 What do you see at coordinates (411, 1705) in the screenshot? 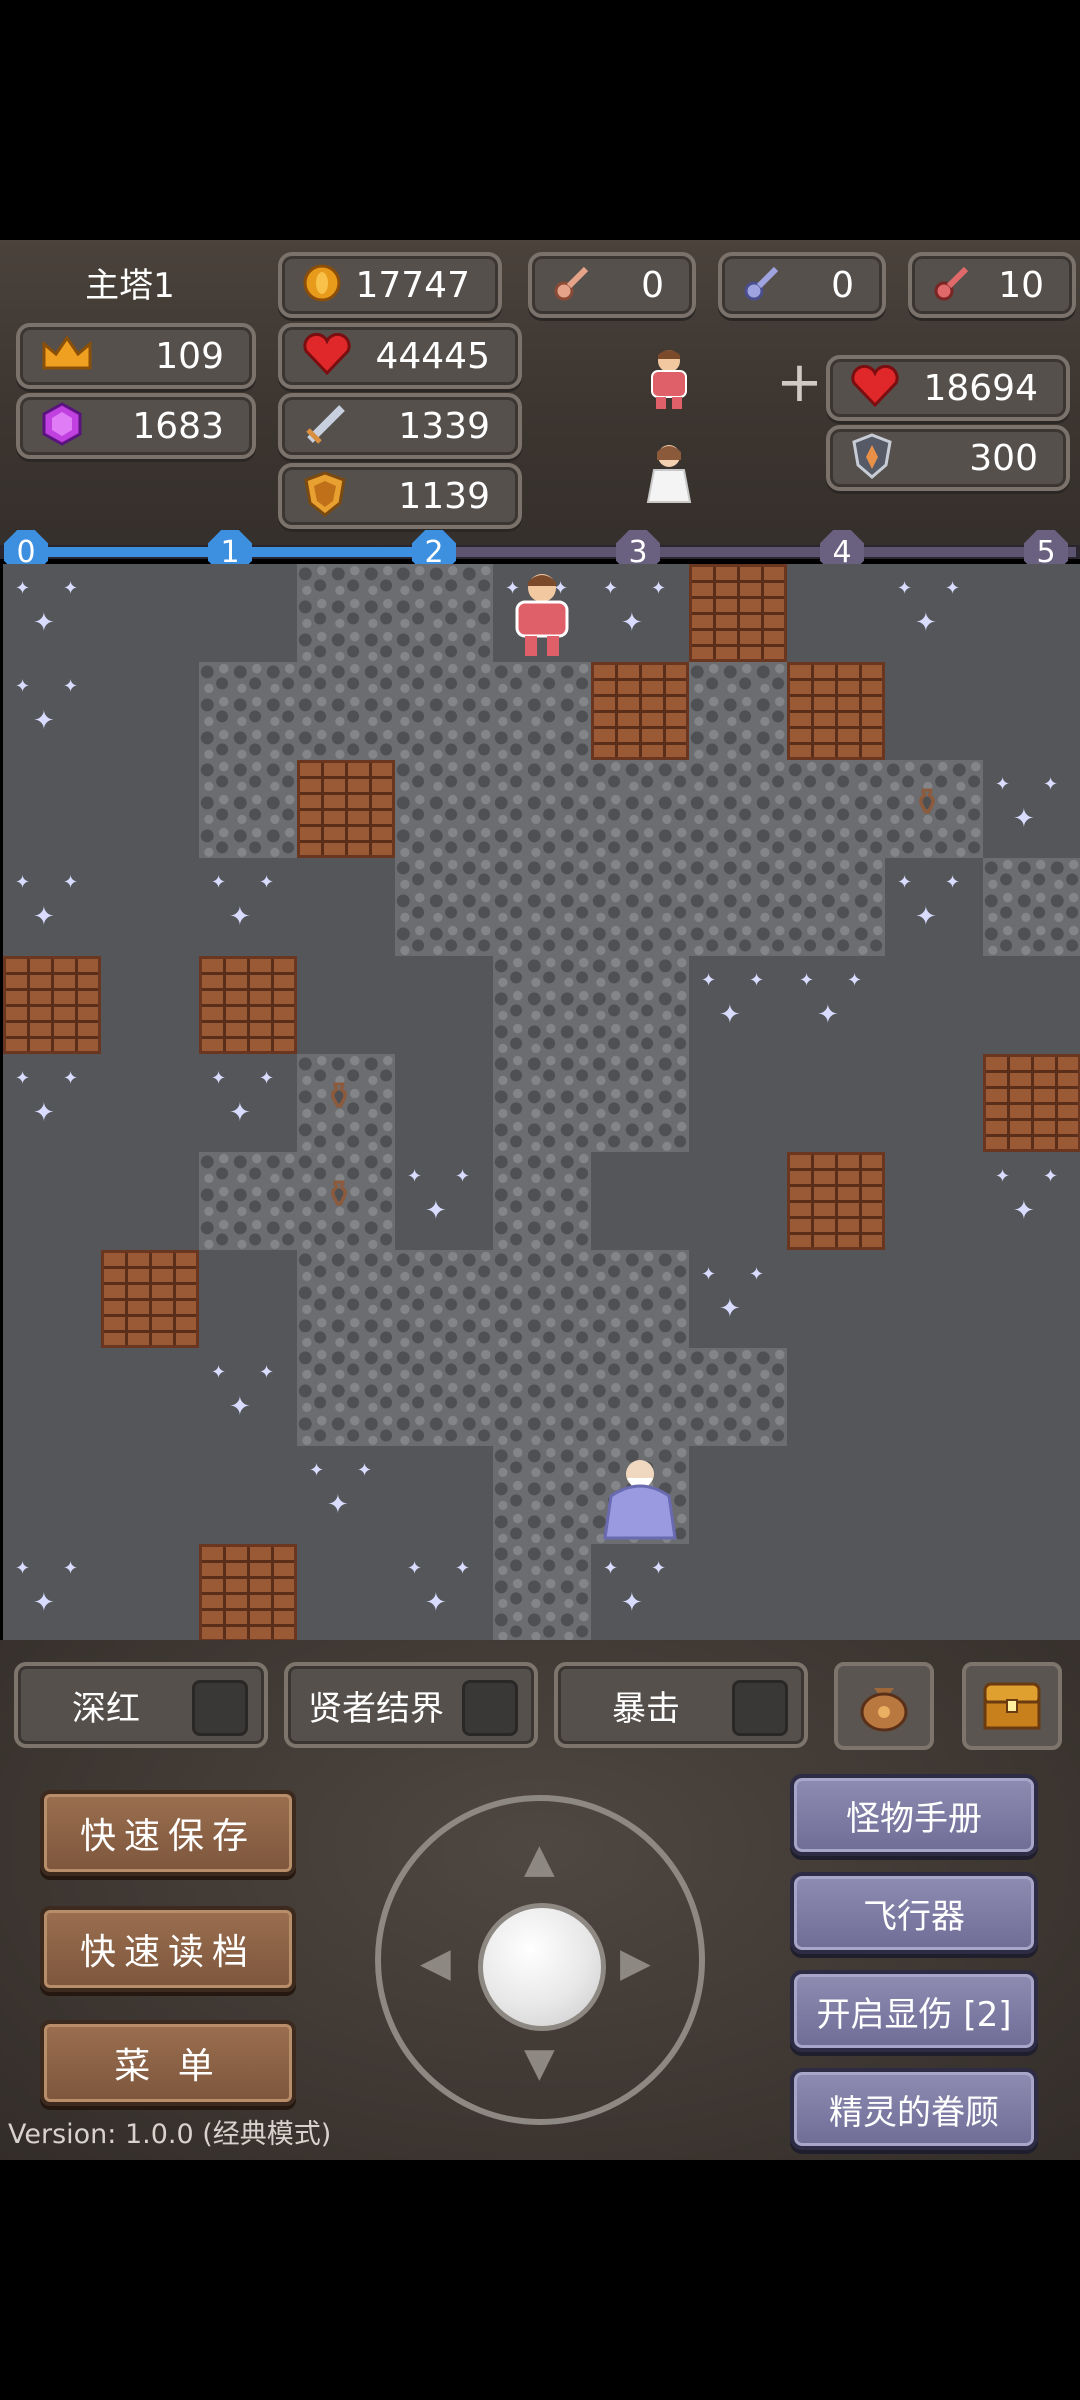
I see `toggle-sage-barrier: 贤者结界` at bounding box center [411, 1705].